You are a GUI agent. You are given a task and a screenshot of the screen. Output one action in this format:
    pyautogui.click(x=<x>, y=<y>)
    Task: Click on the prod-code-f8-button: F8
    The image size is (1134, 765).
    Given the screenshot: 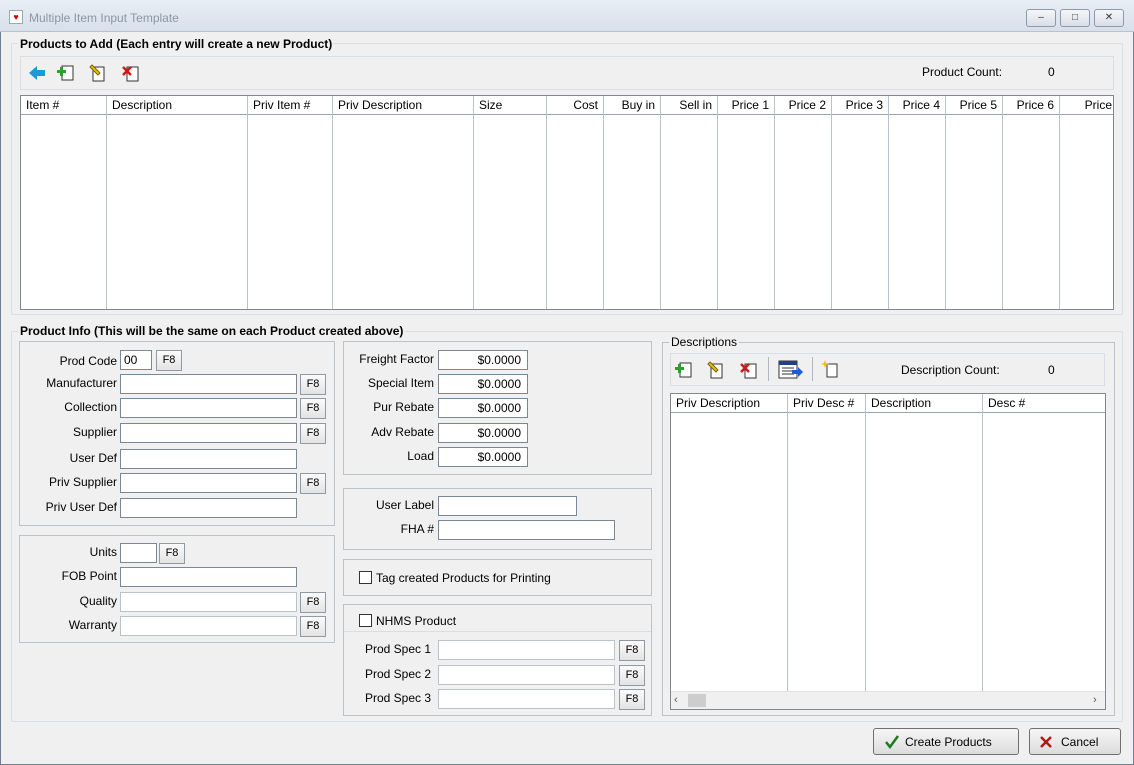 What is the action you would take?
    pyautogui.click(x=169, y=360)
    